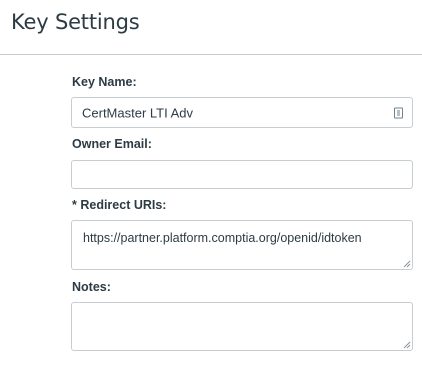 This screenshot has width=422, height=375. Describe the element at coordinates (112, 144) in the screenshot. I see `owner-email-label: Owner Email:` at that location.